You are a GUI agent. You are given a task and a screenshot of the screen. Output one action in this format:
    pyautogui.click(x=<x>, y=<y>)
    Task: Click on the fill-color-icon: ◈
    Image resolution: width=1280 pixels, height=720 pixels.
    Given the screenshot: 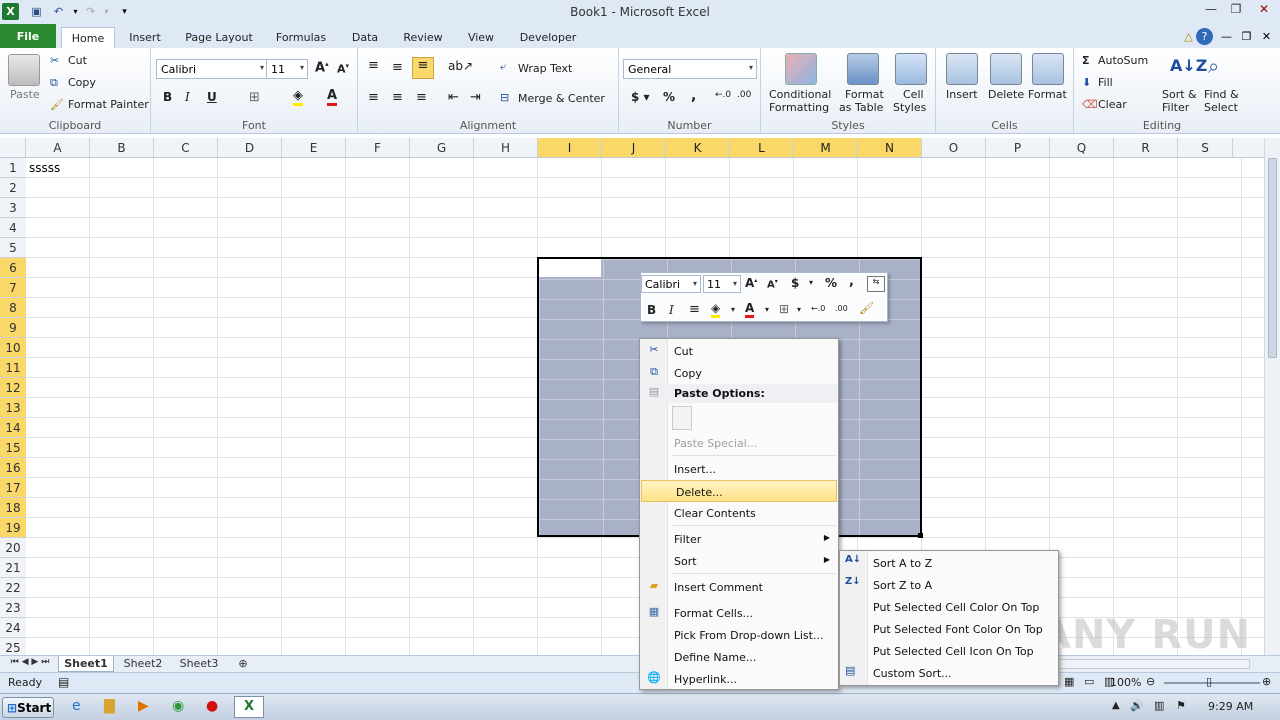 What is the action you would take?
    pyautogui.click(x=298, y=97)
    